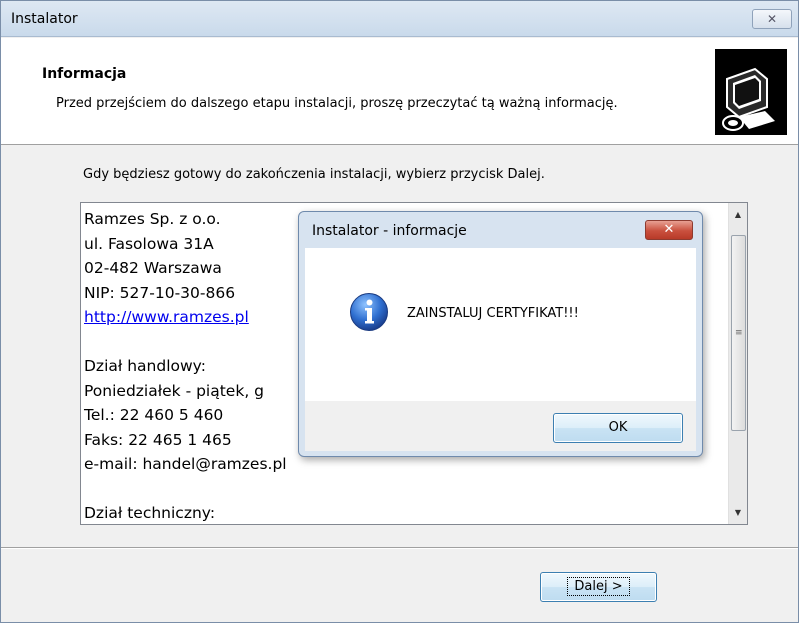  Describe the element at coordinates (493, 313) in the screenshot. I see `dialog-message: ZAINSTALUJ CERTYFIKAT!!!` at that location.